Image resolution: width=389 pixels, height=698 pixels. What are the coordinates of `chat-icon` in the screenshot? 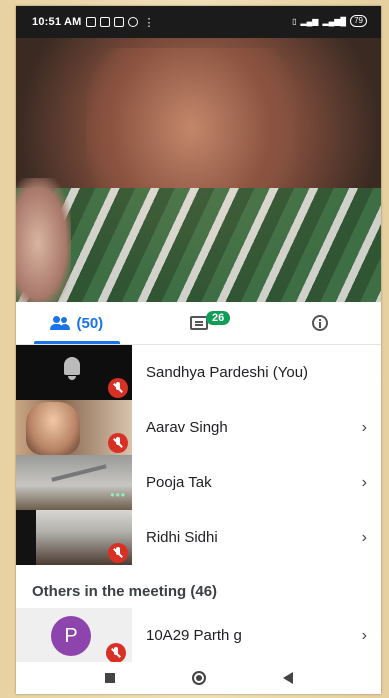 It's located at (198, 323).